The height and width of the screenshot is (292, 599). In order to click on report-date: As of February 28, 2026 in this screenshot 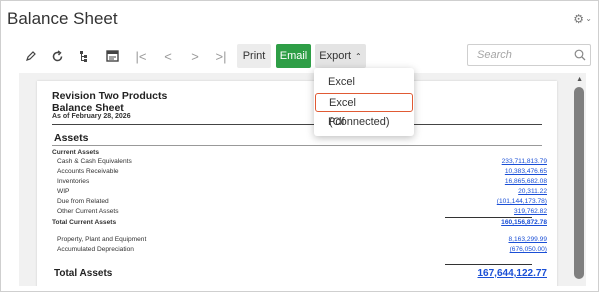, I will do `click(91, 116)`.